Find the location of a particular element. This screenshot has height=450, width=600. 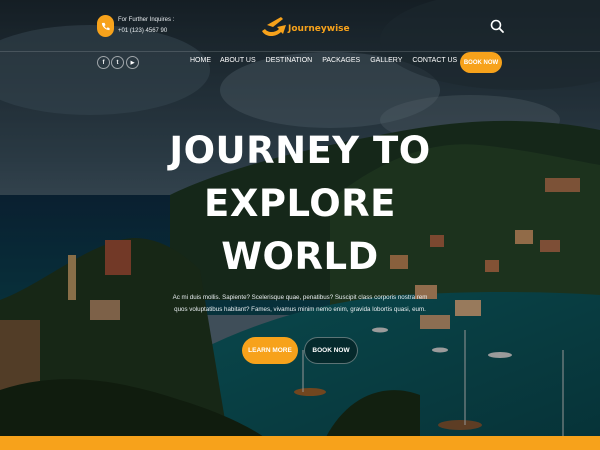

contact-info: For Further Inquires : +01 (123) 4567 90 is located at coordinates (135, 26).